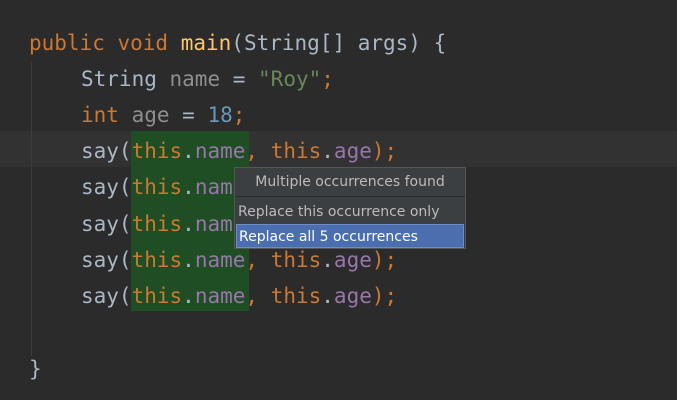  I want to click on indent-guide, so click(31, 208).